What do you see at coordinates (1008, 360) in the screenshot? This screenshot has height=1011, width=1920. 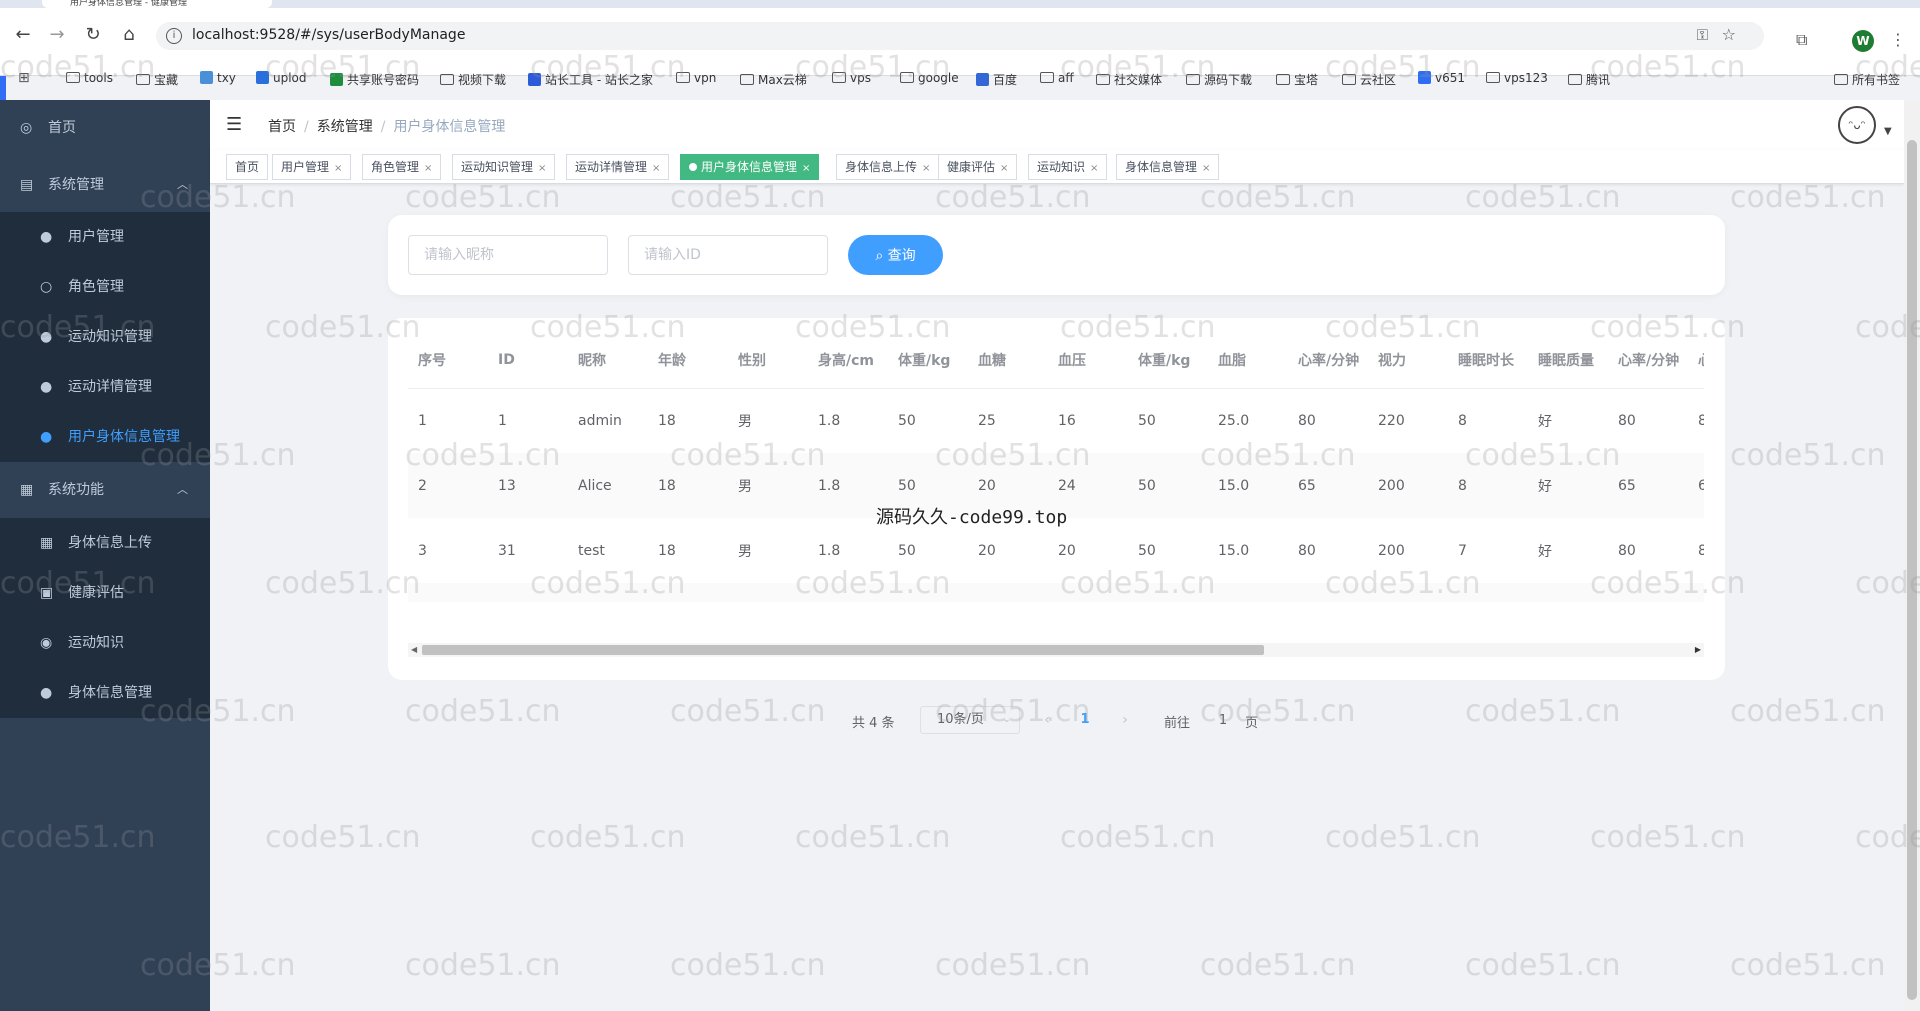 I see `column-header: 血糖` at bounding box center [1008, 360].